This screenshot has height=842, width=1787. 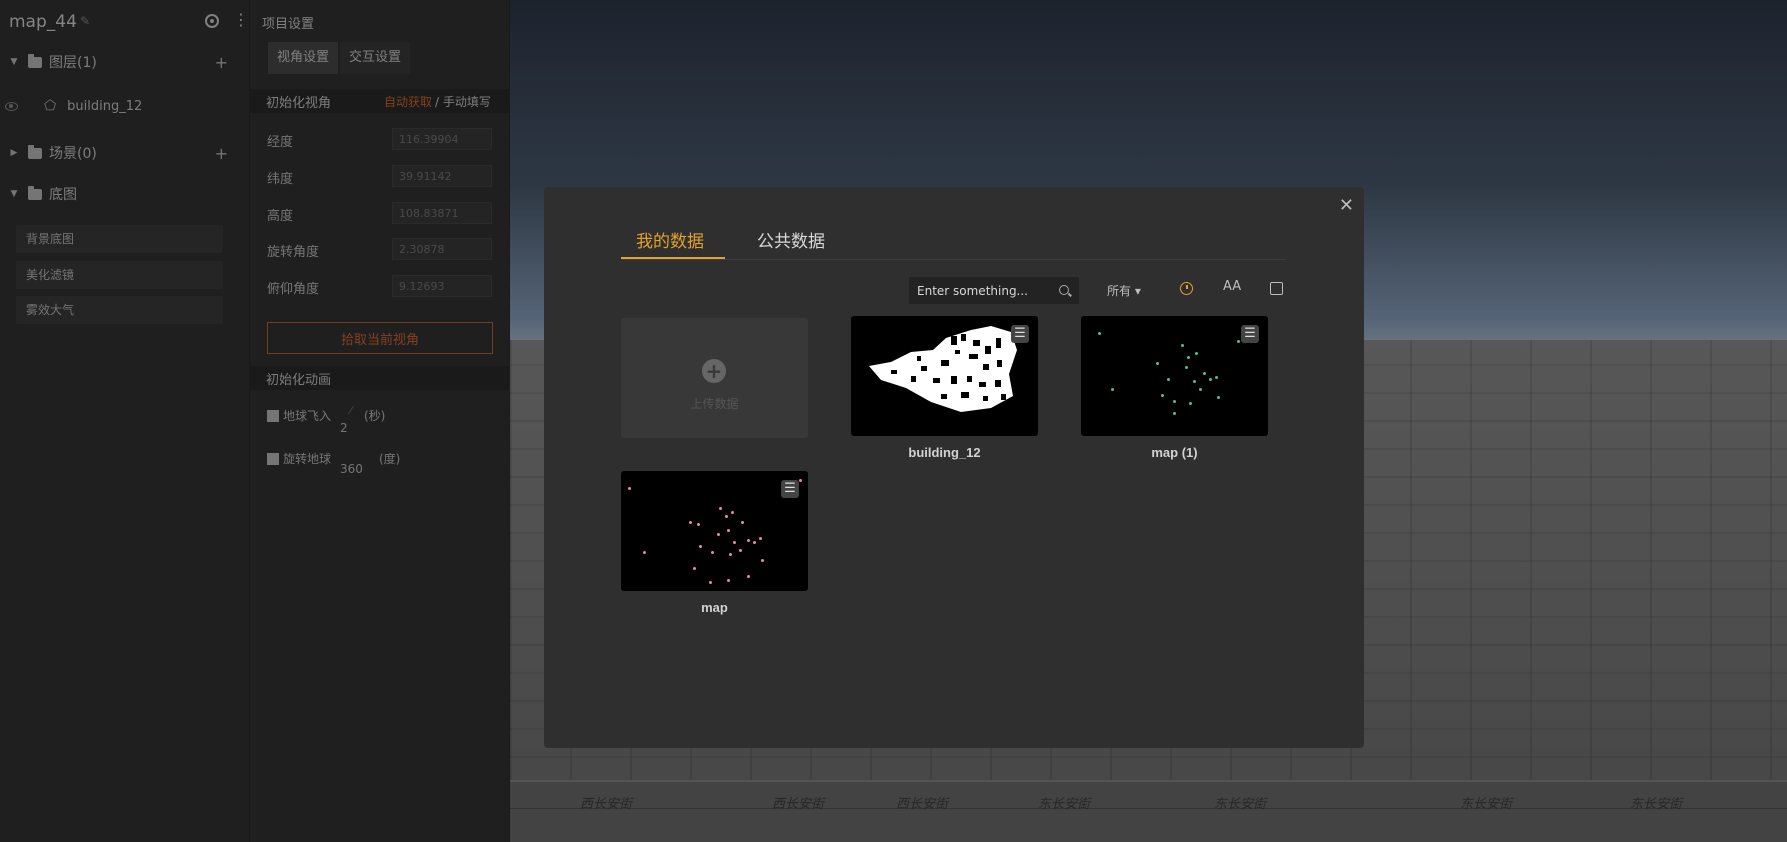 I want to click on save-icon, so click(x=1276, y=288).